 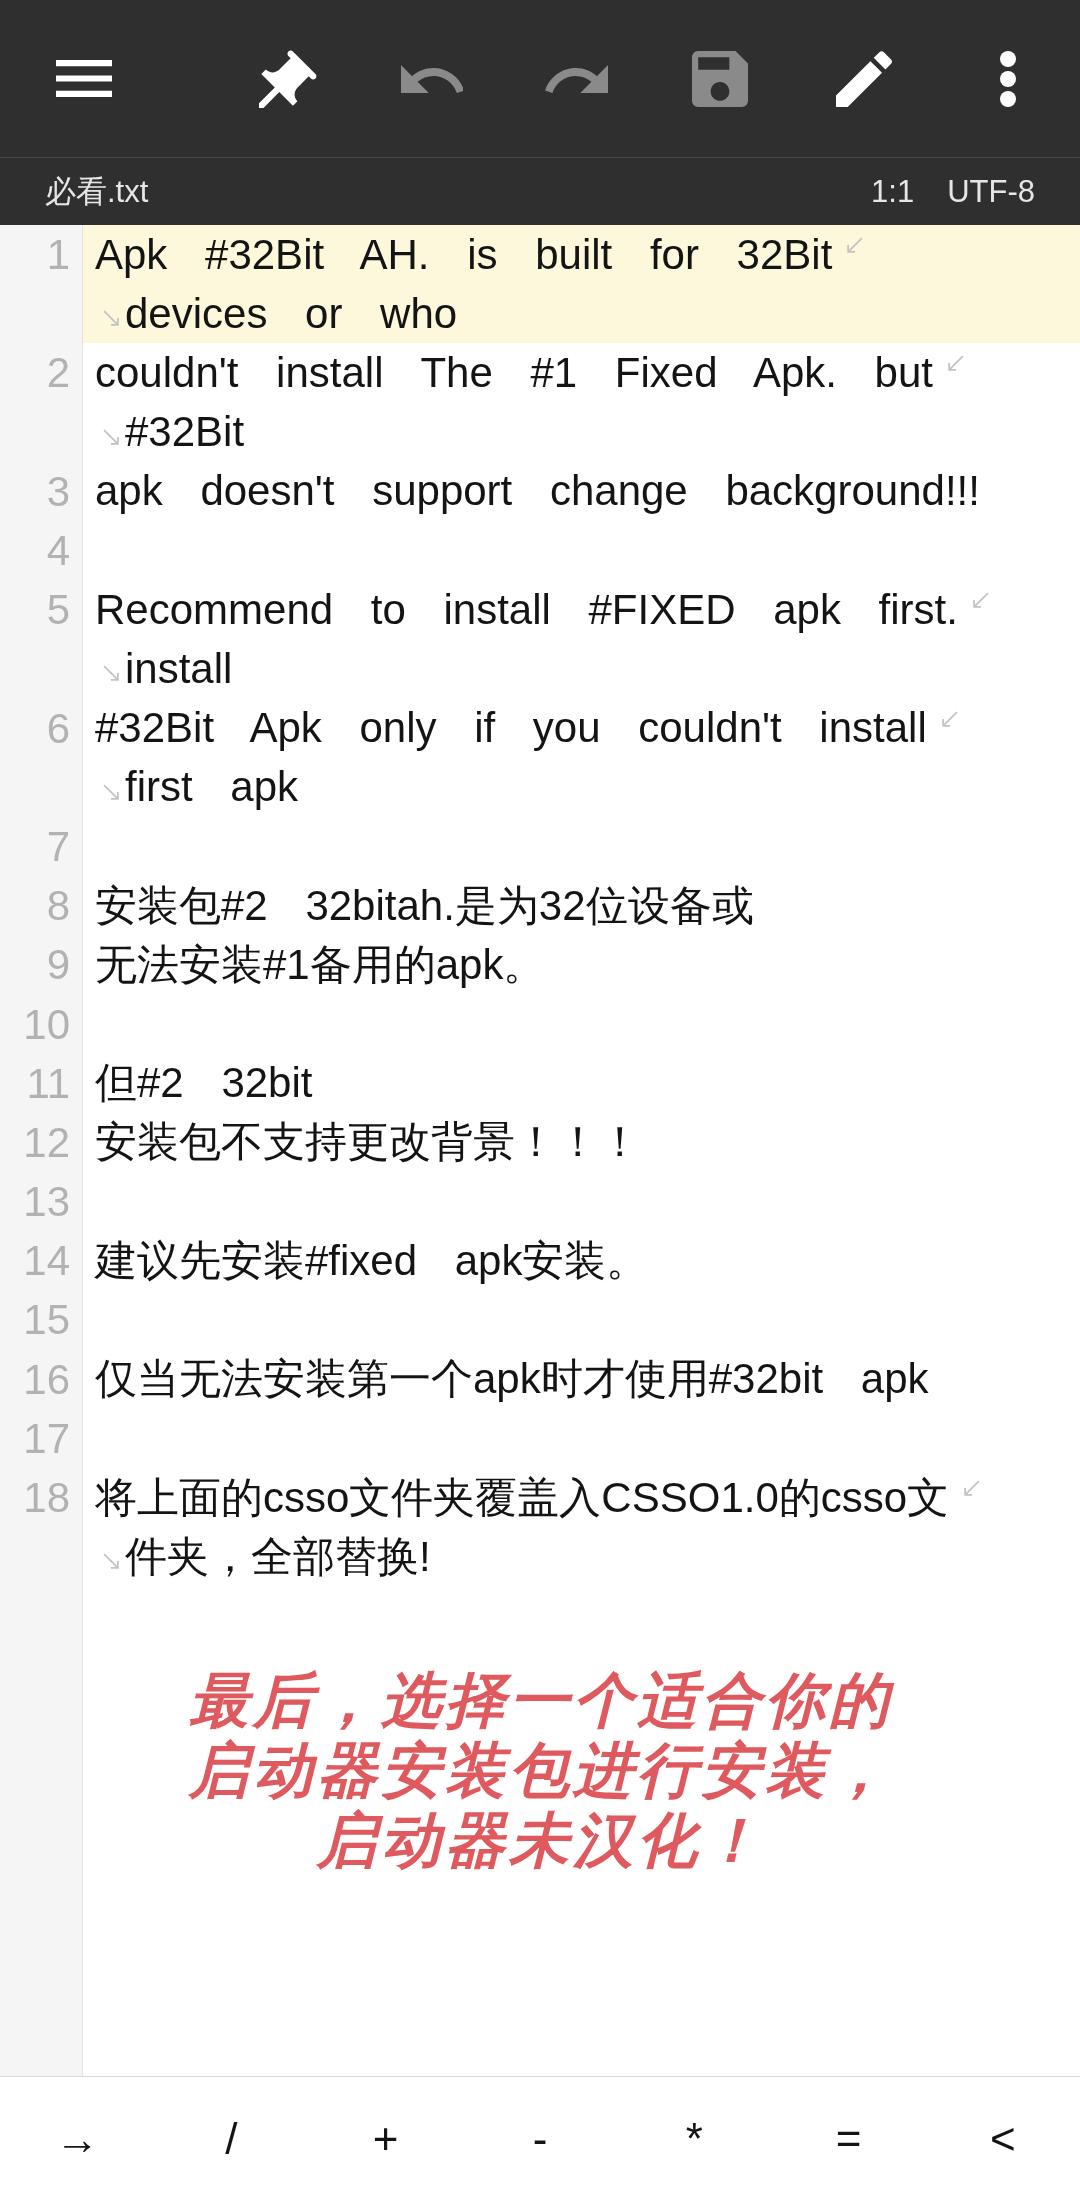 What do you see at coordinates (77, 2138) in the screenshot?
I see `symbol-key: →` at bounding box center [77, 2138].